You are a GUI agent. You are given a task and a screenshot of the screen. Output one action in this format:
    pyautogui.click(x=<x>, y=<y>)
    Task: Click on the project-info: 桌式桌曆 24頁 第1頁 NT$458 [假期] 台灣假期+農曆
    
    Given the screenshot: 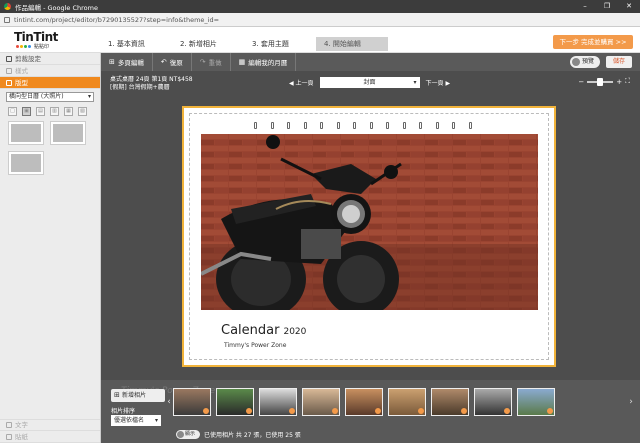 What is the action you would take?
    pyautogui.click(x=151, y=84)
    